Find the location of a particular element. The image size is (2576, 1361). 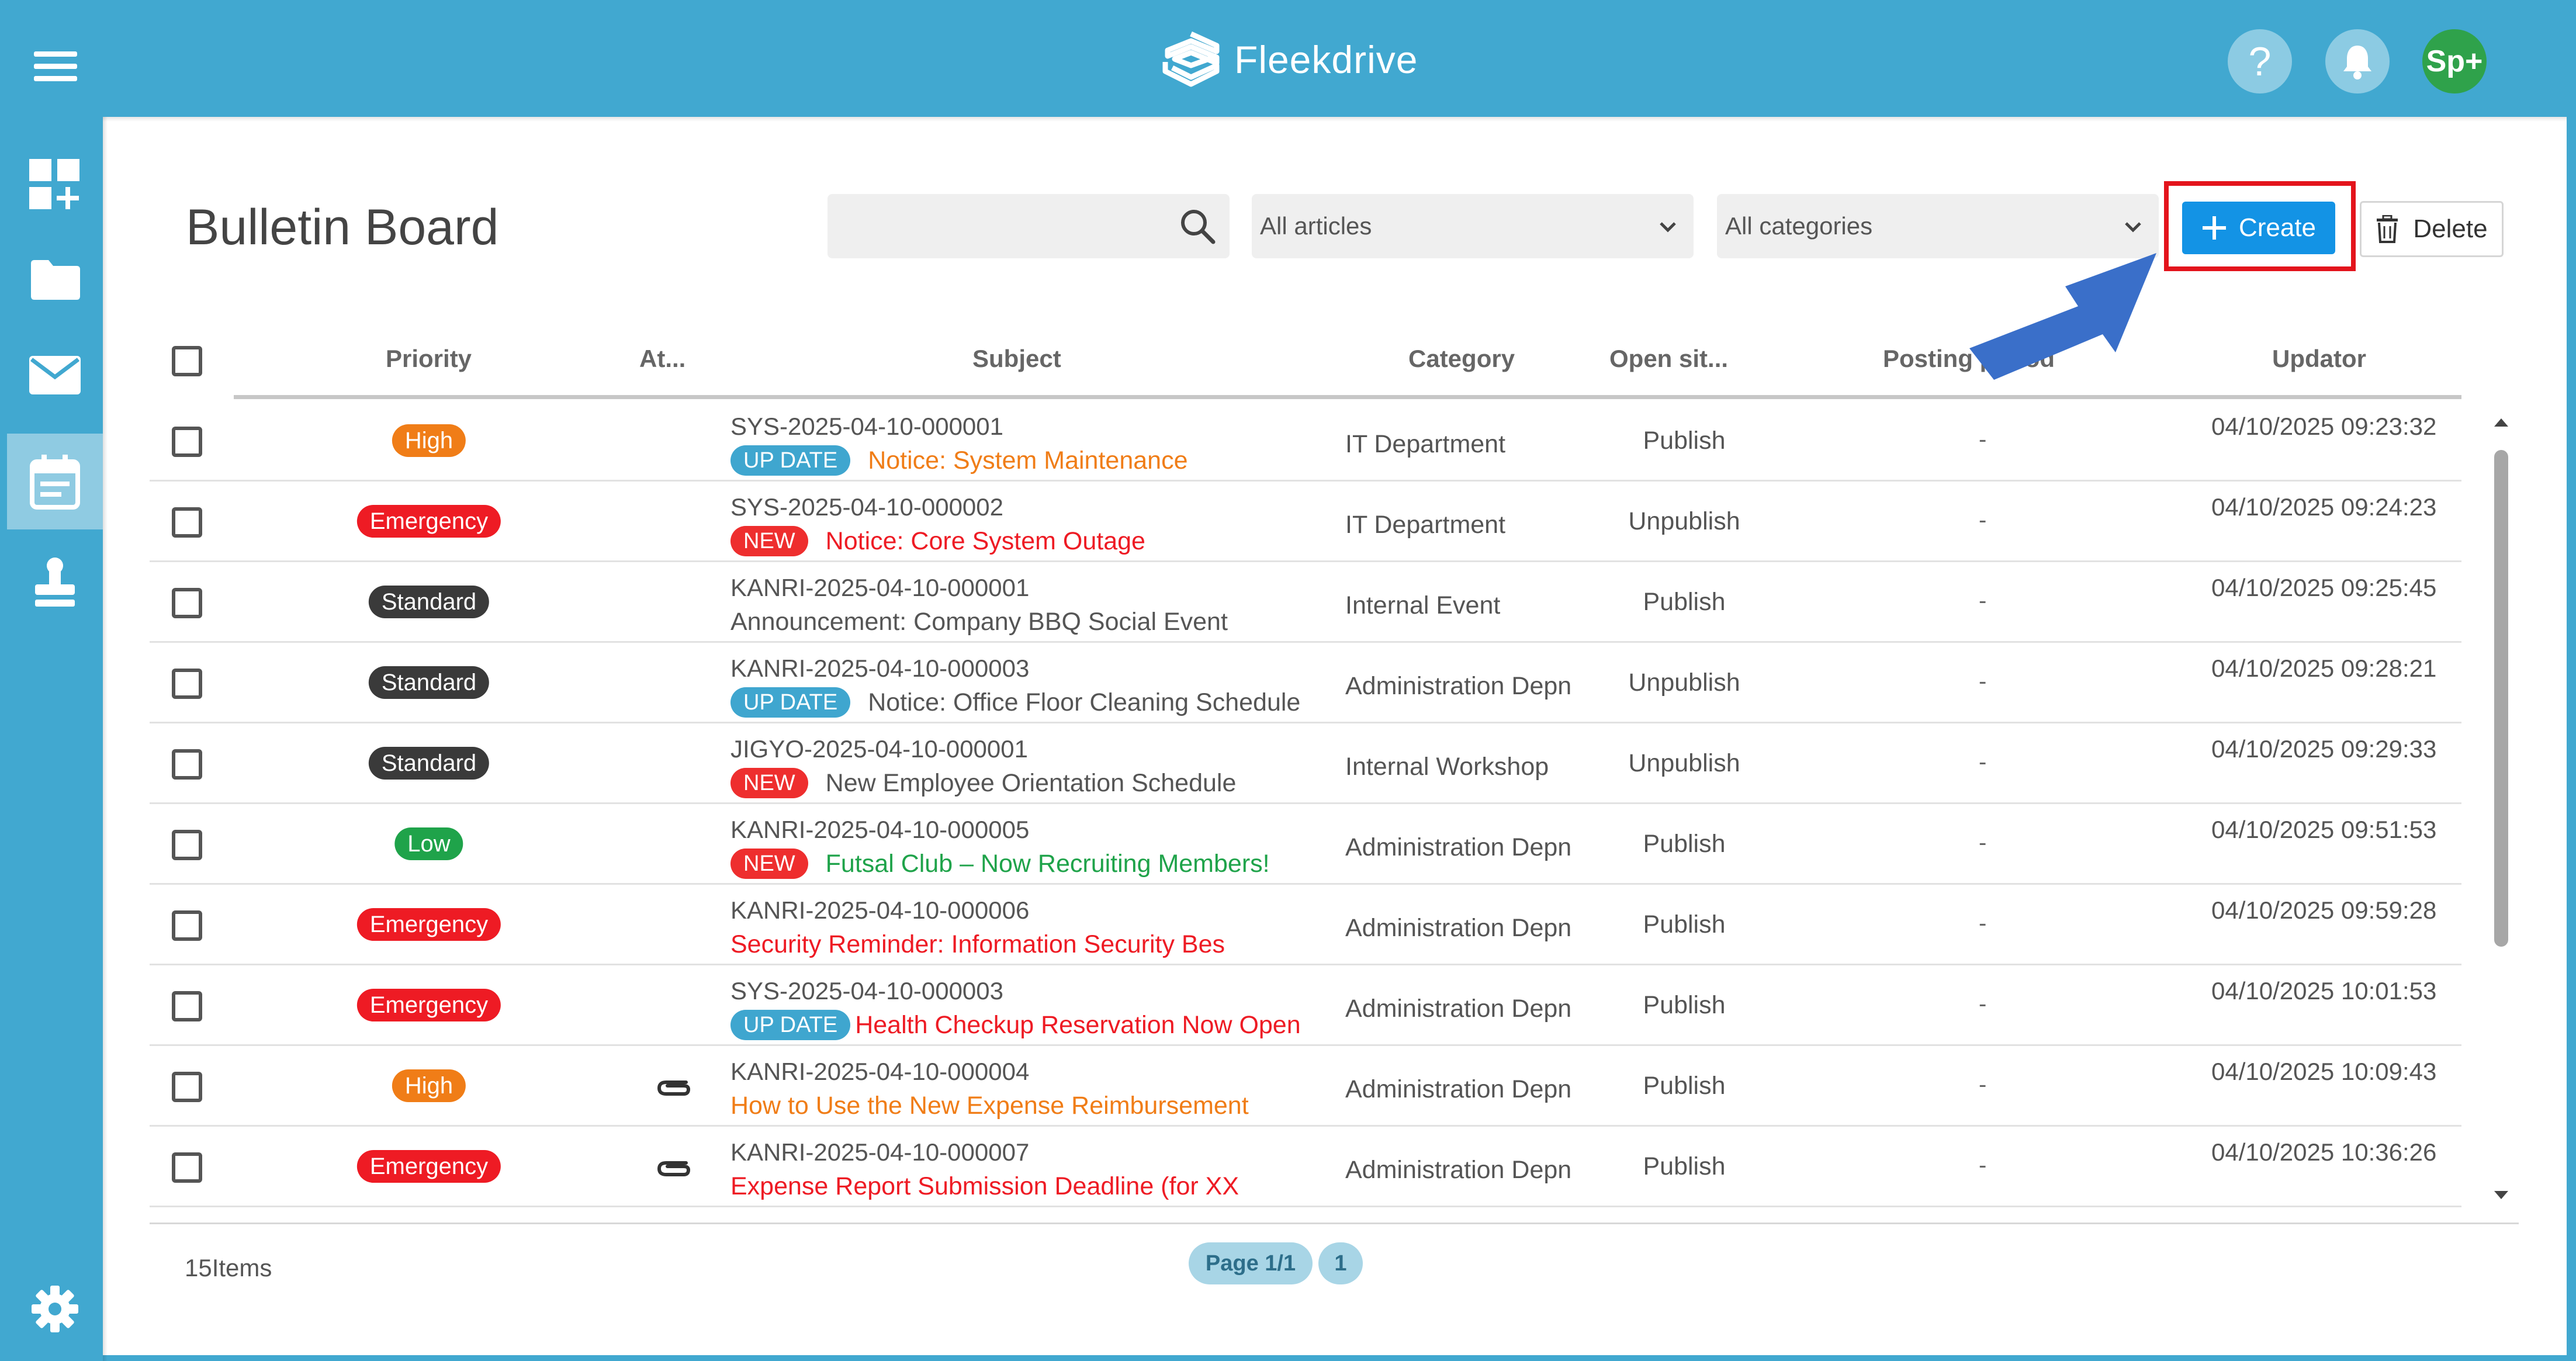

article-id: KANRI-2025-04-10-000007 is located at coordinates (880, 1152).